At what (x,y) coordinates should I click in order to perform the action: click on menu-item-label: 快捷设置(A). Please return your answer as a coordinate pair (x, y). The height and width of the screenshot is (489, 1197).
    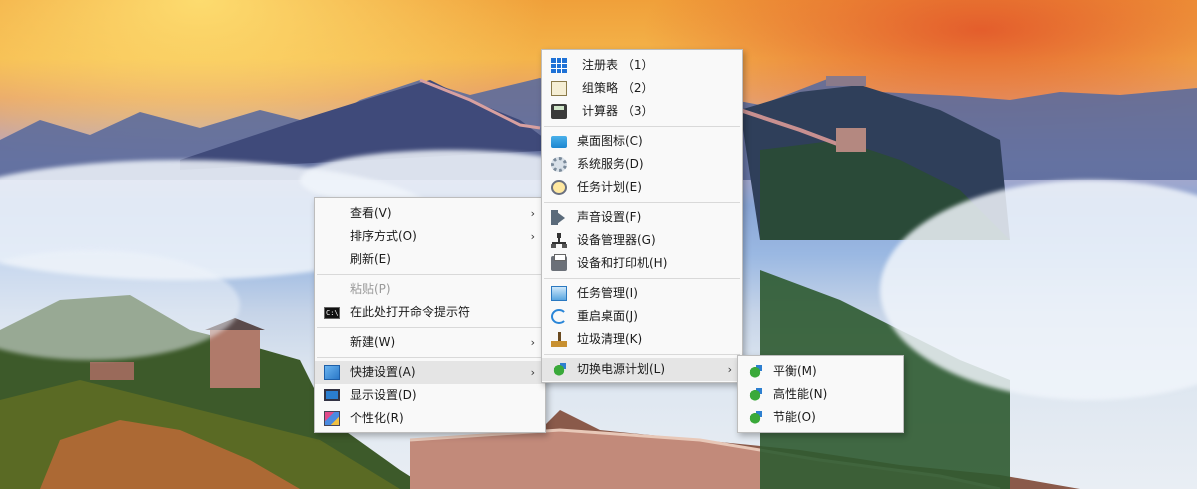
    Looking at the image, I should click on (383, 372).